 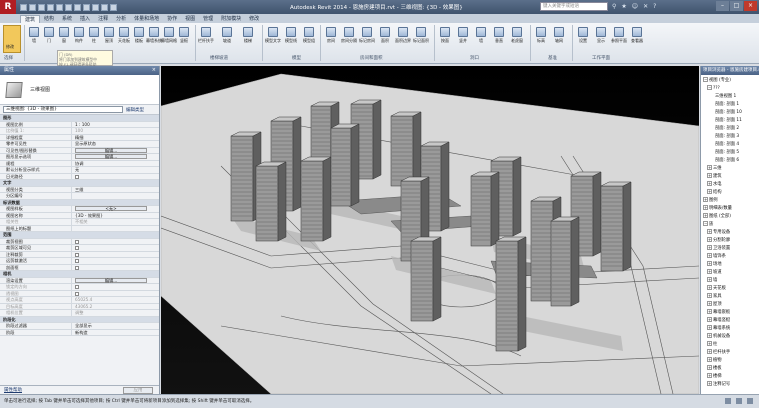 What do you see at coordinates (115, 131) in the screenshot?
I see `property-value: 100` at bounding box center [115, 131].